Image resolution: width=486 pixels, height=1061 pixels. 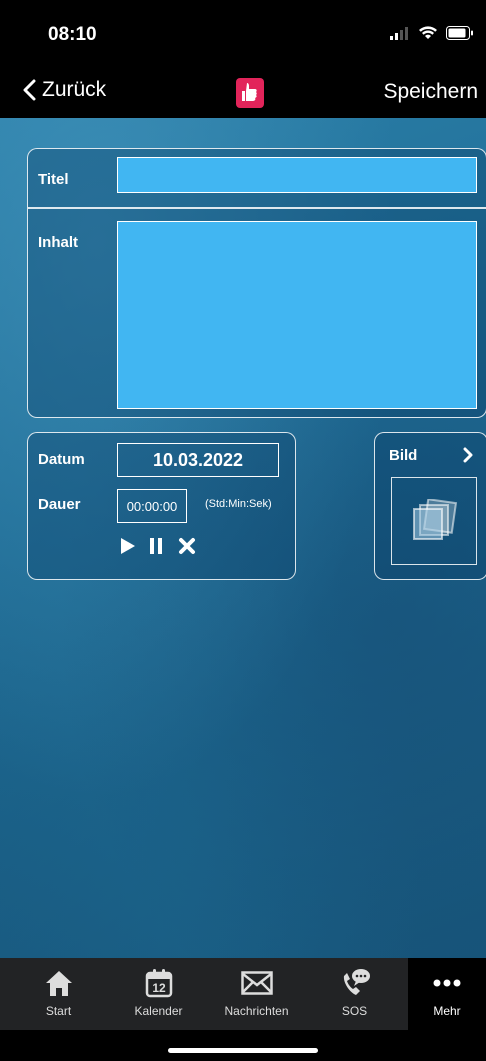 I want to click on tab-label: Nachrichten, so click(x=256, y=1011).